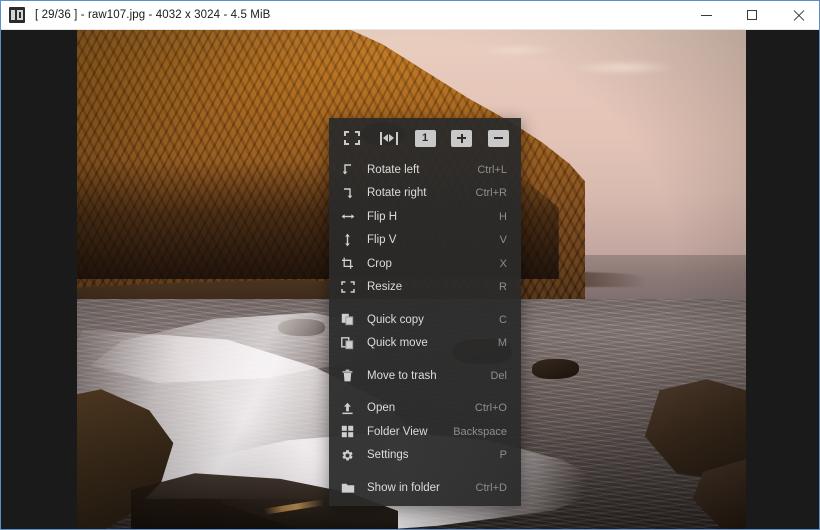  I want to click on trash-icon, so click(351, 375).